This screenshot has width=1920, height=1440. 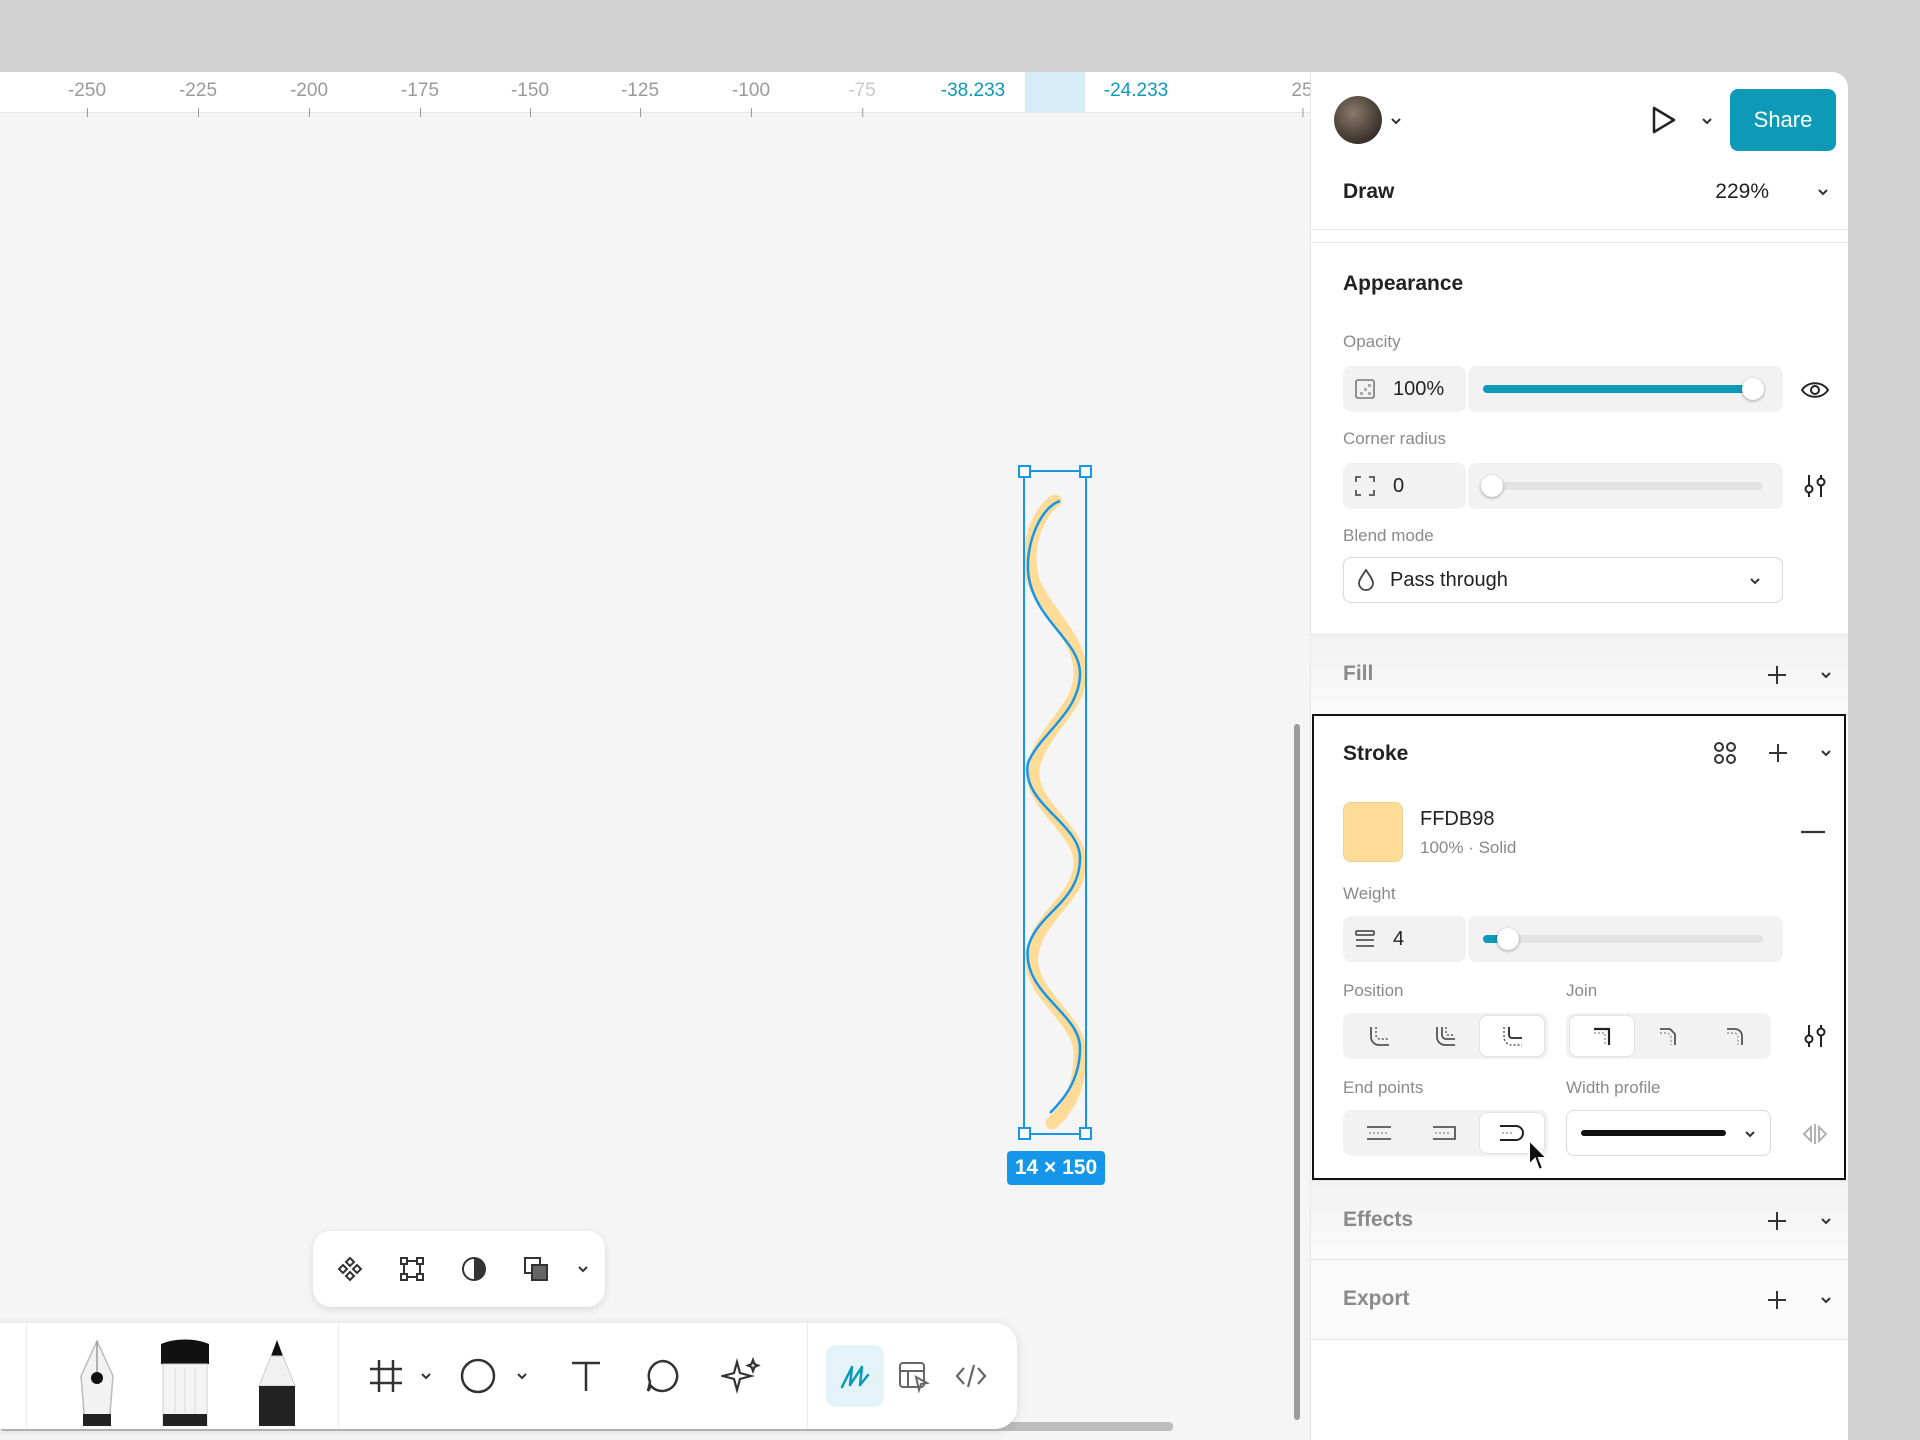 What do you see at coordinates (338, 1376) in the screenshot?
I see `toolbar-divider` at bounding box center [338, 1376].